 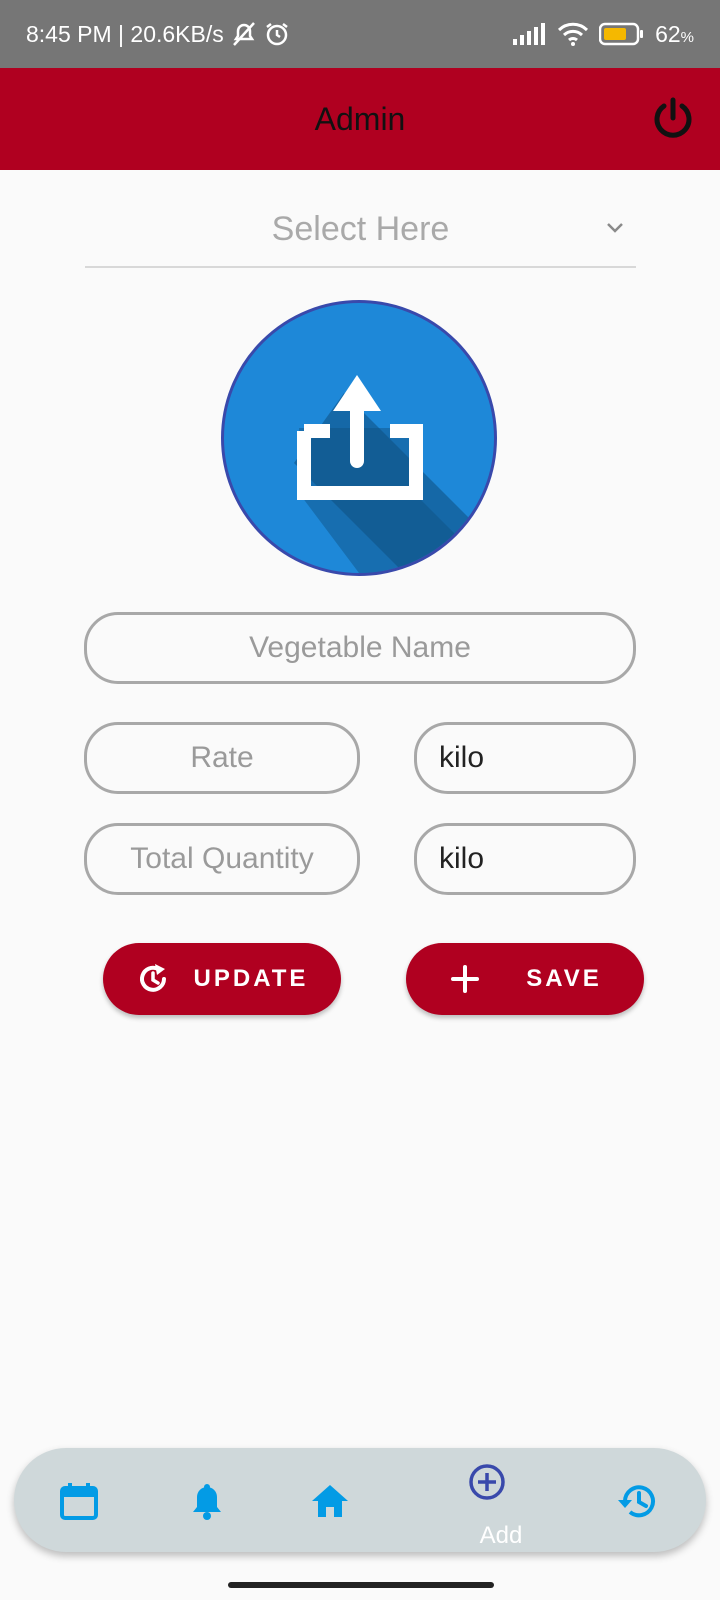 What do you see at coordinates (465, 979) in the screenshot?
I see `plus-icon` at bounding box center [465, 979].